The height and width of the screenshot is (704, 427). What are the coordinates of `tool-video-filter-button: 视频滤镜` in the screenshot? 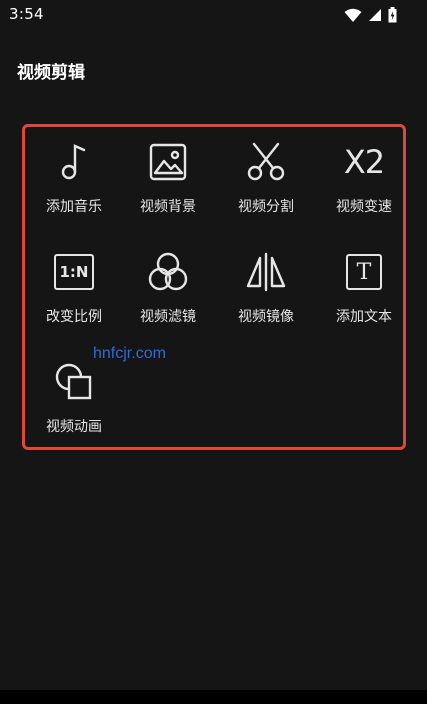 It's located at (168, 290).